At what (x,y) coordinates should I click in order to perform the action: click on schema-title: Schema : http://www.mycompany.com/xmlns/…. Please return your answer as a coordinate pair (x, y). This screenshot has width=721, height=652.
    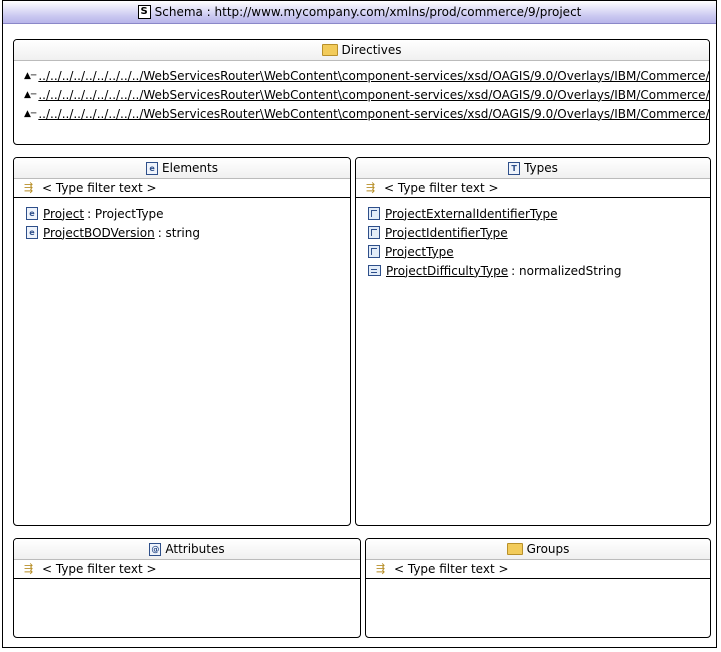
    Looking at the image, I should click on (368, 12).